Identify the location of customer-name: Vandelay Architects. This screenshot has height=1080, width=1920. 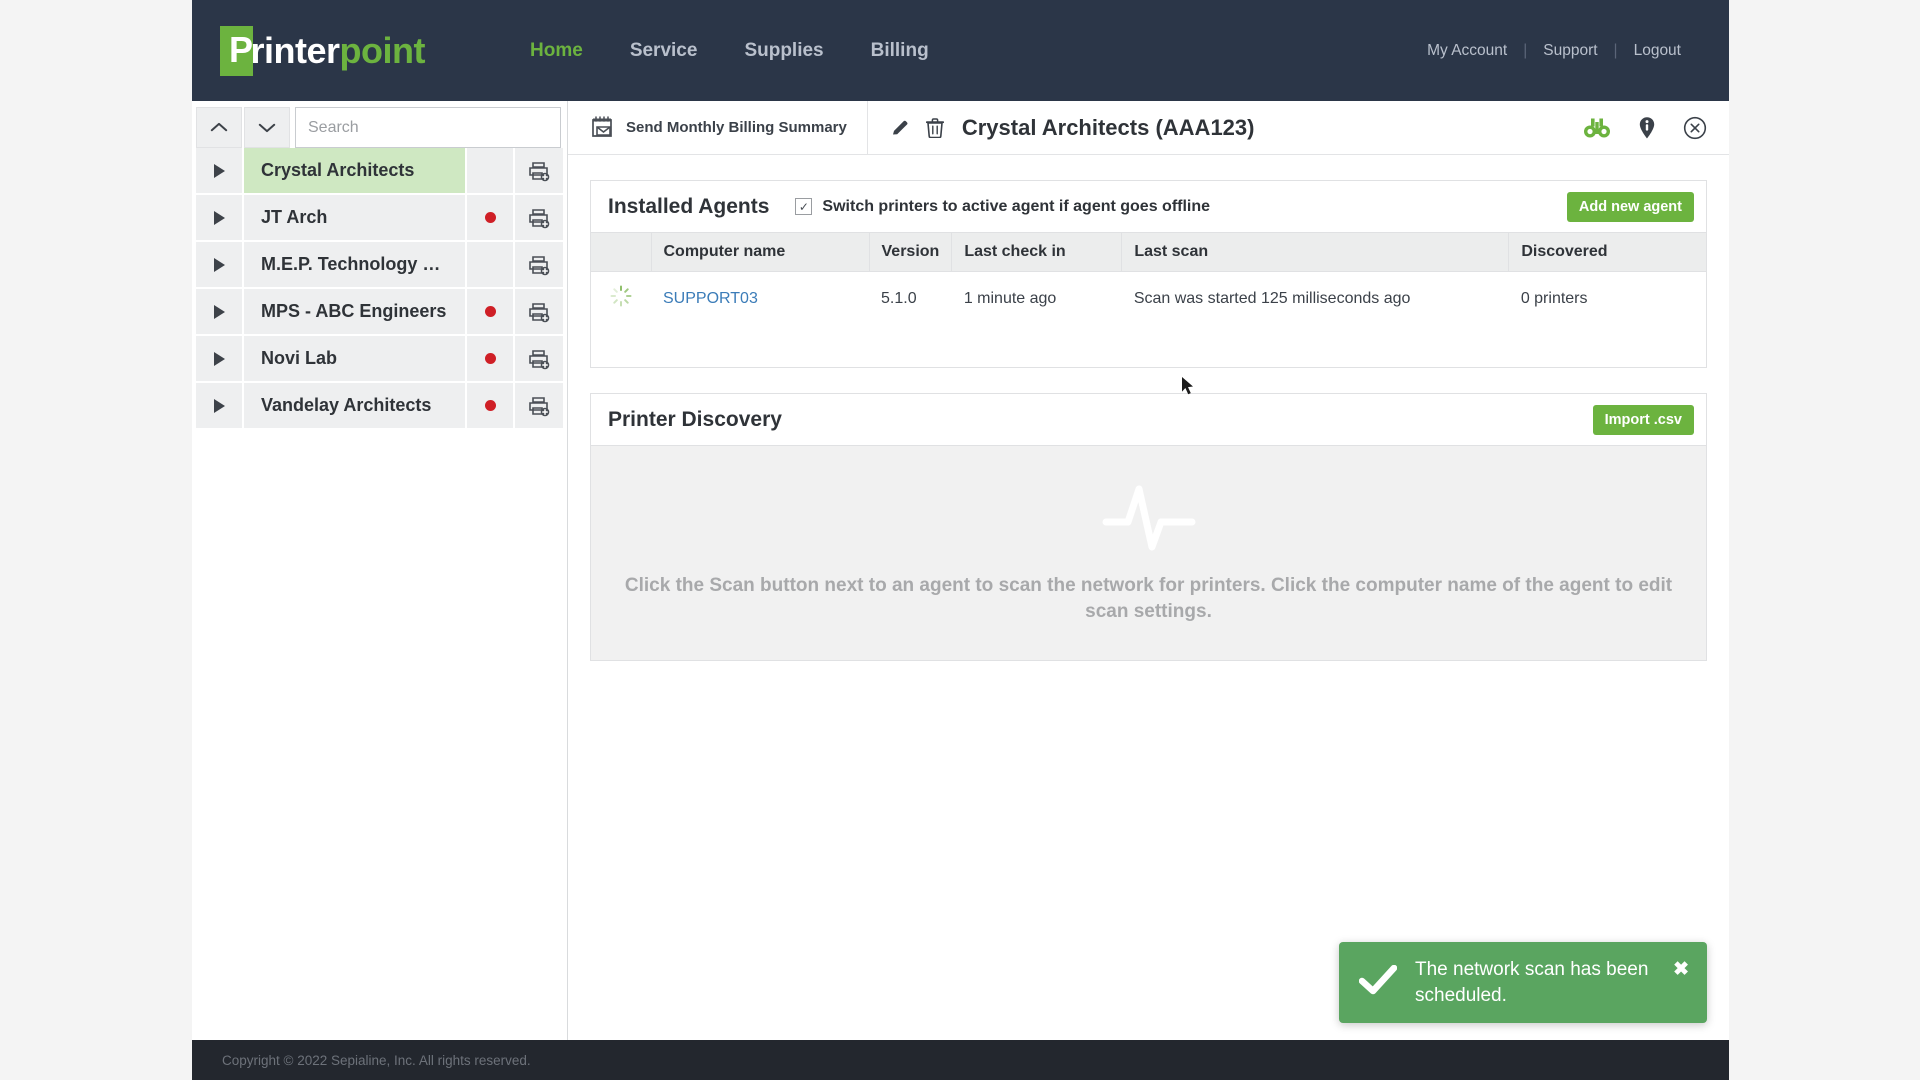
(354, 405).